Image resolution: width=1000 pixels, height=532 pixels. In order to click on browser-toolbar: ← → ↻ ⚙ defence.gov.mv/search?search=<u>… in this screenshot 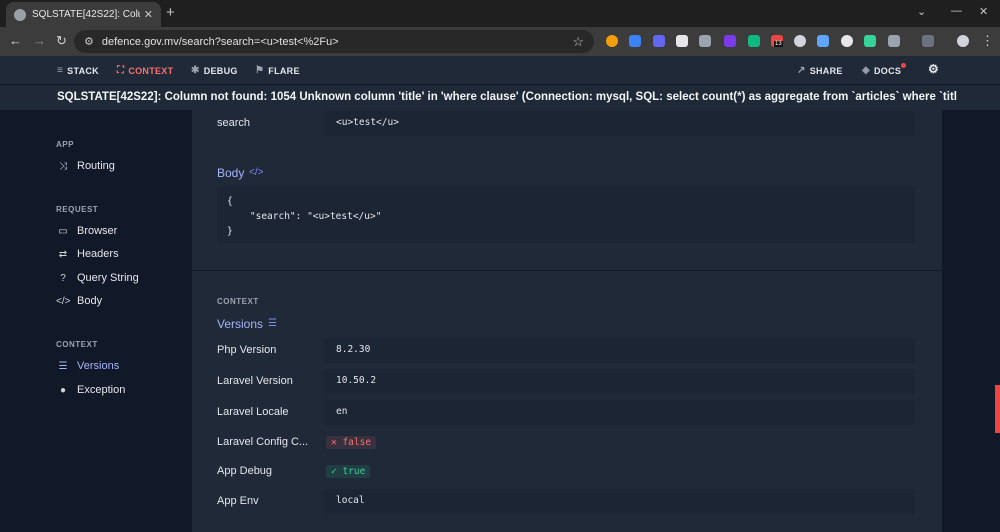, I will do `click(500, 41)`.